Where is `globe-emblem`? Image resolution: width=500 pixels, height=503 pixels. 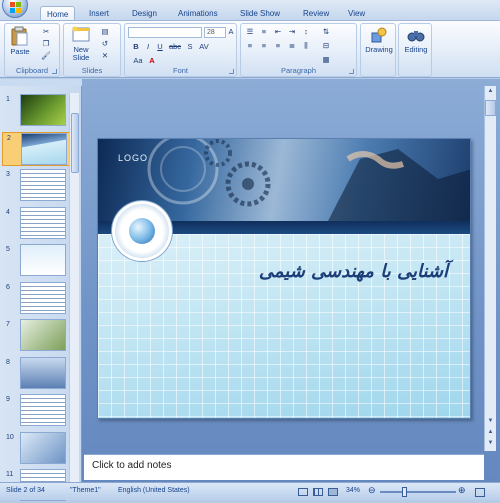 globe-emblem is located at coordinates (142, 231).